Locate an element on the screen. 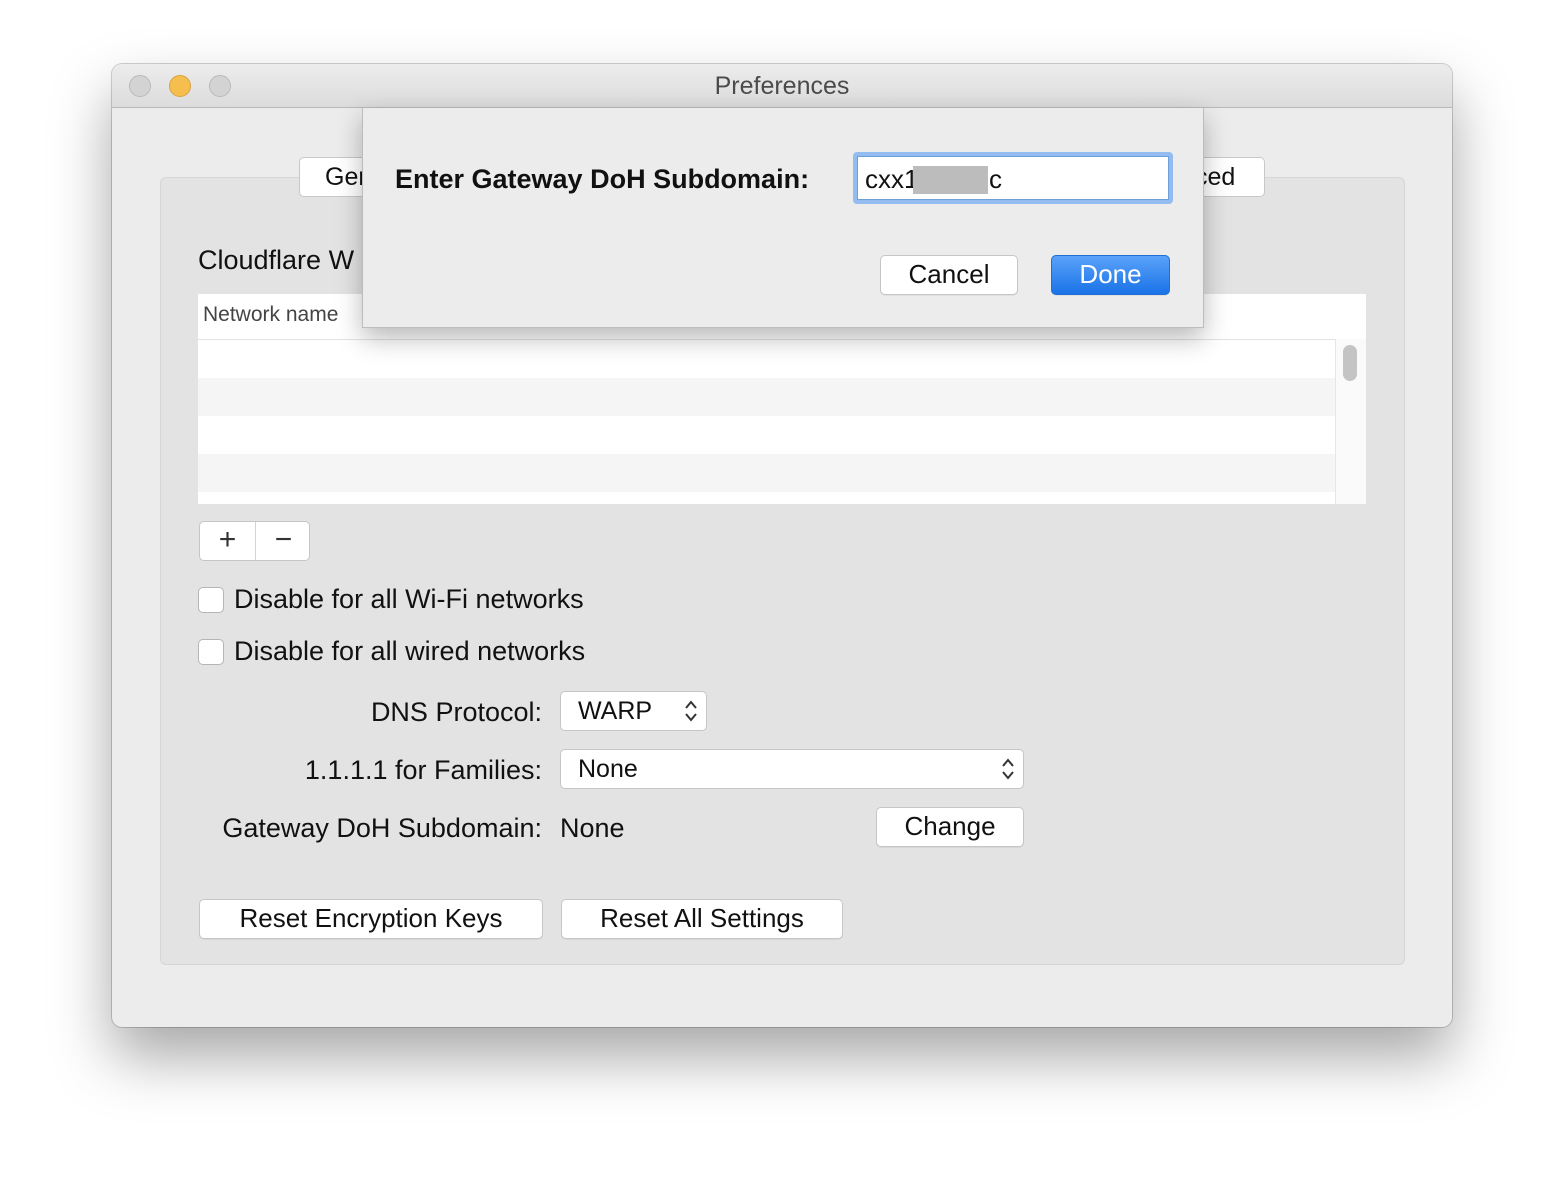  done-button: Done is located at coordinates (1110, 275).